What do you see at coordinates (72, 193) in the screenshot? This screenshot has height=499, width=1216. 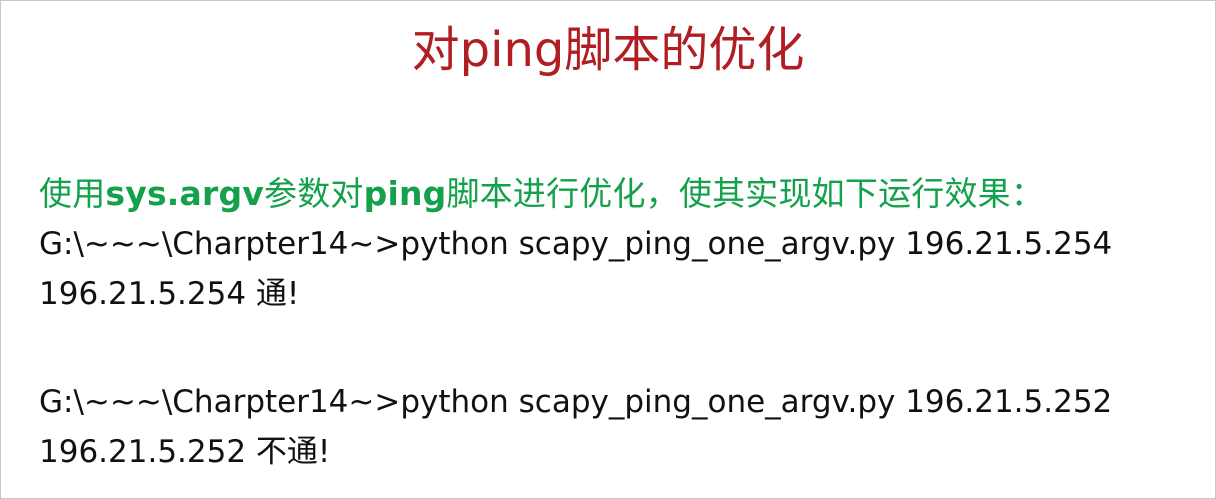 I see `intro-text-1: 使用` at bounding box center [72, 193].